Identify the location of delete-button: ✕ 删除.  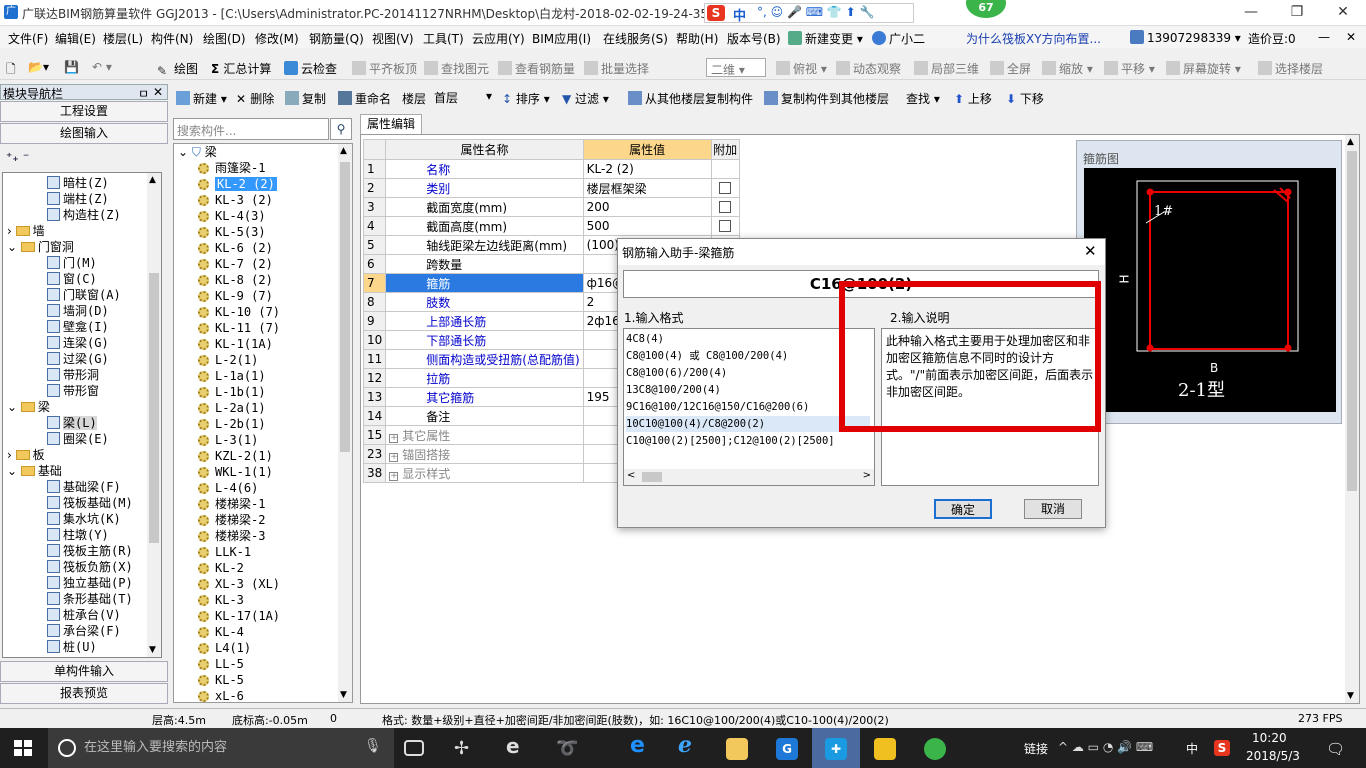
(255, 98).